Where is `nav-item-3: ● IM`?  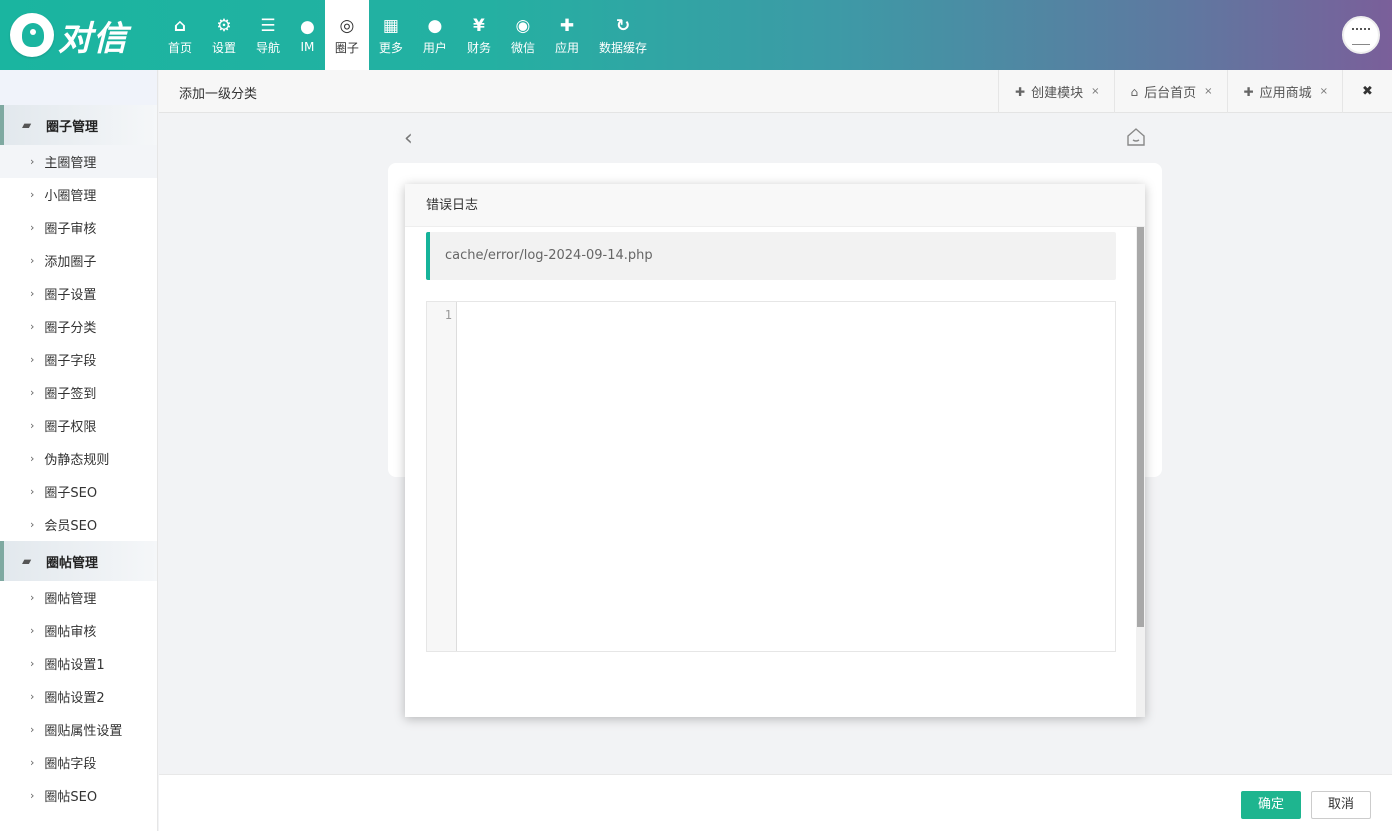 nav-item-3: ● IM is located at coordinates (307, 35).